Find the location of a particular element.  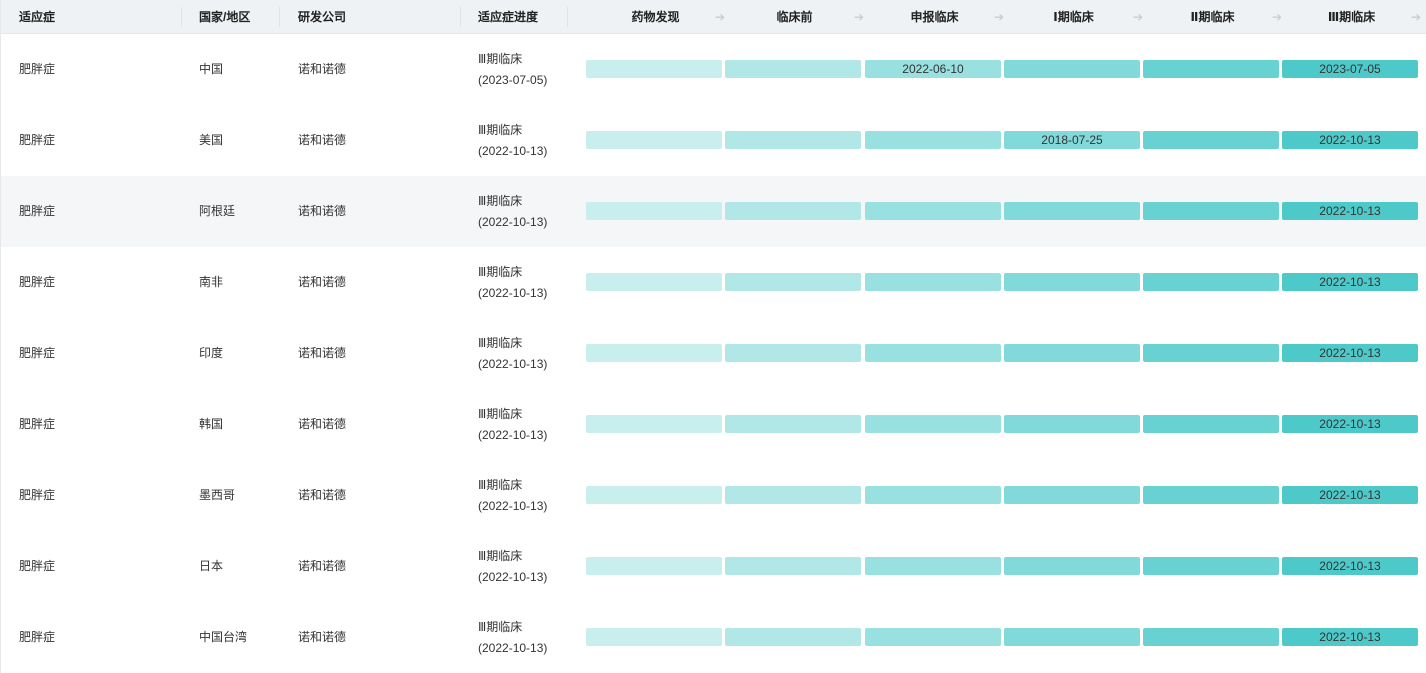

stage-bar: 2022-06-10 is located at coordinates (933, 69).